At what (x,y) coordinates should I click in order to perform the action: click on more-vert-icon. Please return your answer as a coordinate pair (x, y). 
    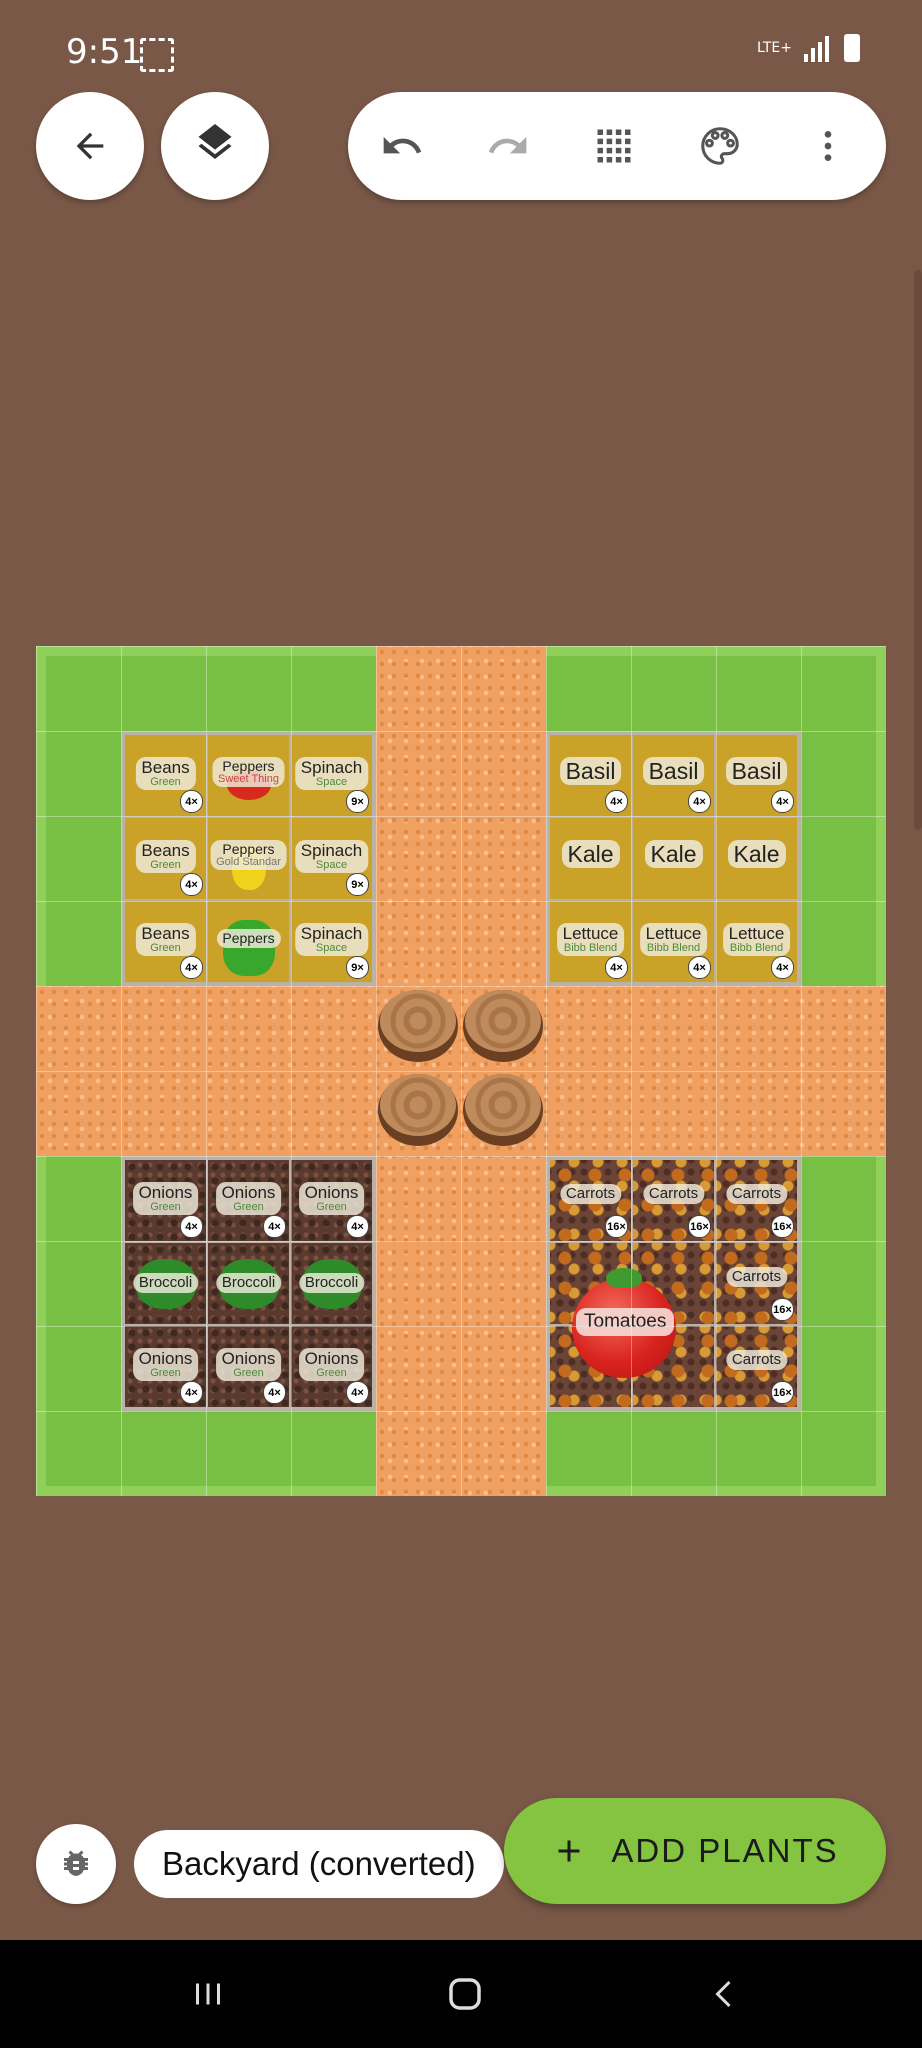
    Looking at the image, I should click on (828, 146).